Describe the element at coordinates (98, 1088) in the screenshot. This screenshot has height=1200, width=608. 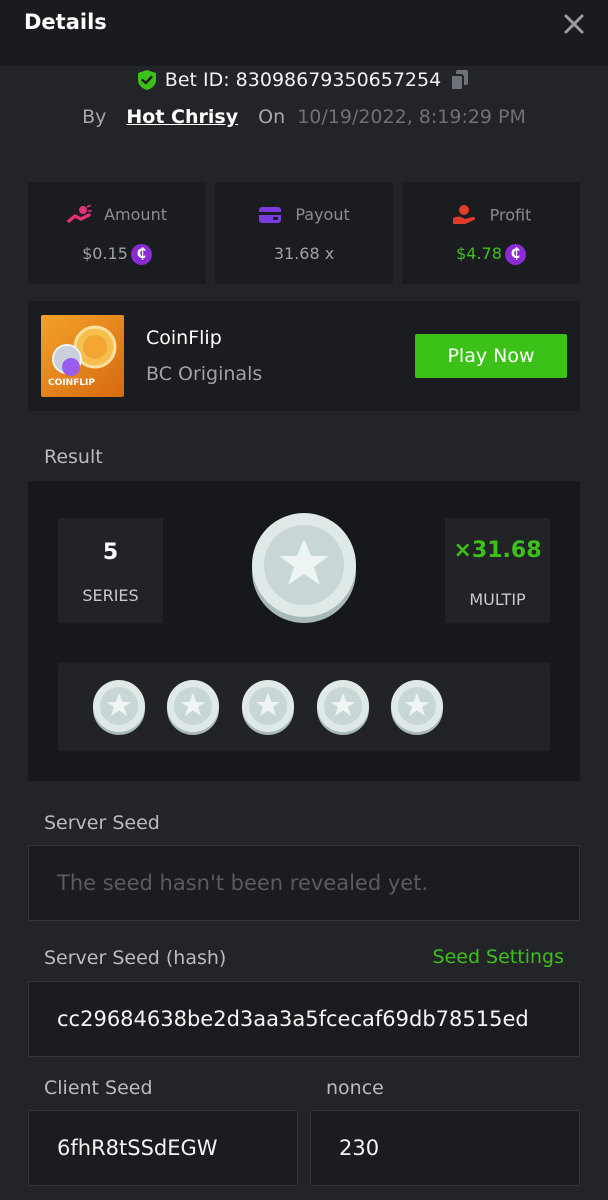
I see `client-seed-label: Client Seed` at that location.